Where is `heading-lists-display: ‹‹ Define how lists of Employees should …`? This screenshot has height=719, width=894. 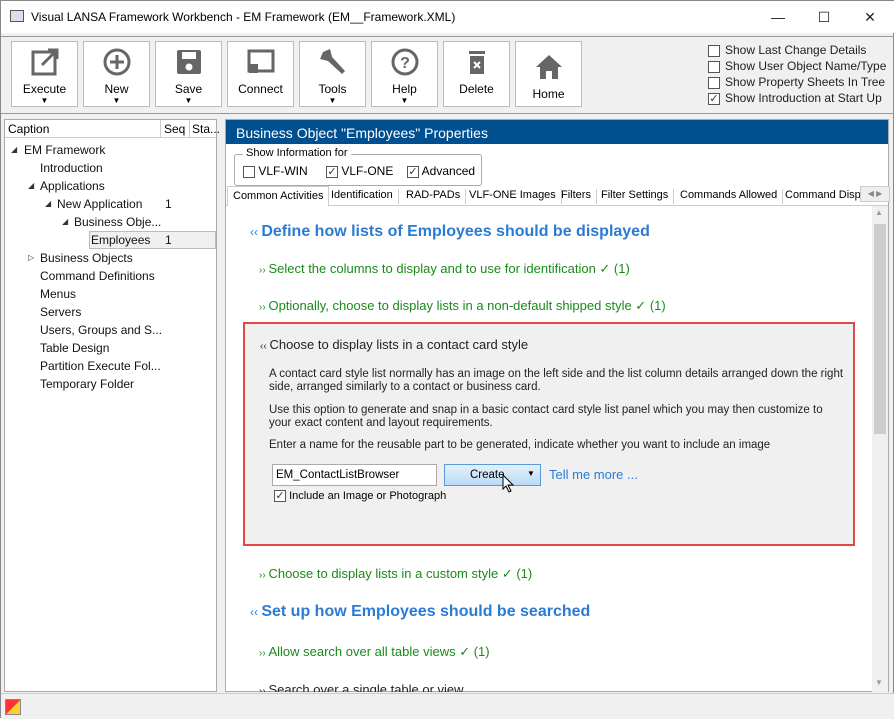
heading-lists-display: ‹‹ Define how lists of Employees should … is located at coordinates (450, 232).